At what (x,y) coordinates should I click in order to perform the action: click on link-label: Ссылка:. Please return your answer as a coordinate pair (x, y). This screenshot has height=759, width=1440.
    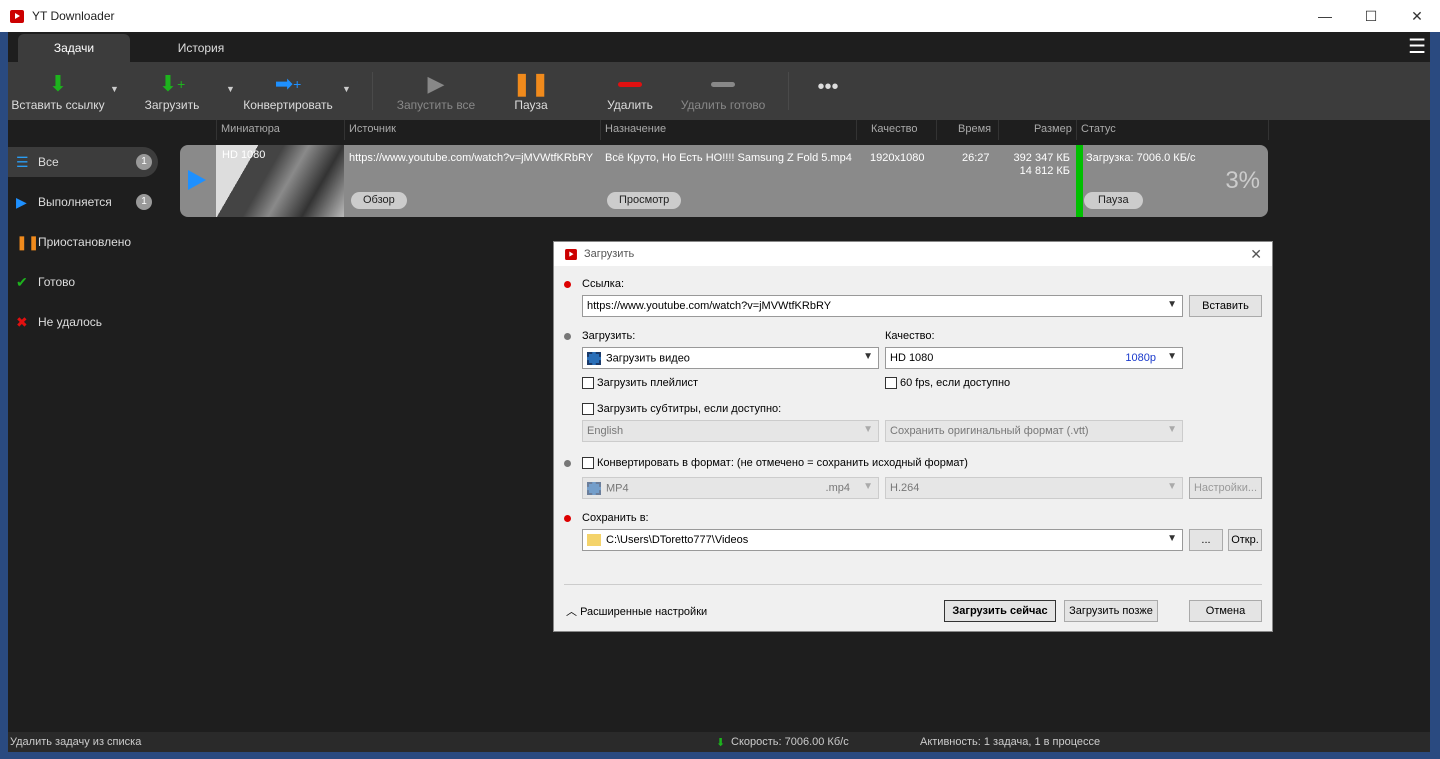
    Looking at the image, I should click on (603, 284).